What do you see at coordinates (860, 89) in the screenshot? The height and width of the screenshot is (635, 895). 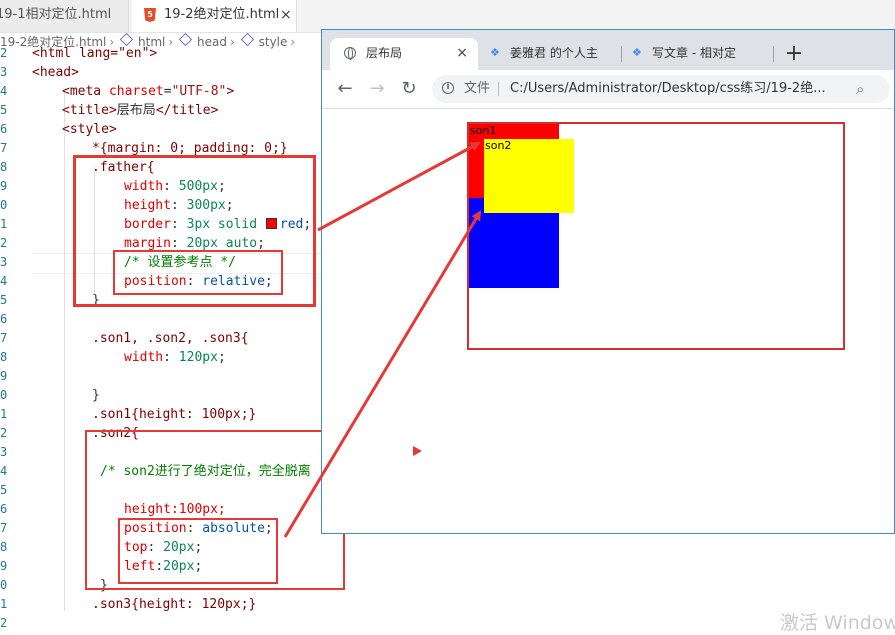 I see `zoom-icon: ⌕` at bounding box center [860, 89].